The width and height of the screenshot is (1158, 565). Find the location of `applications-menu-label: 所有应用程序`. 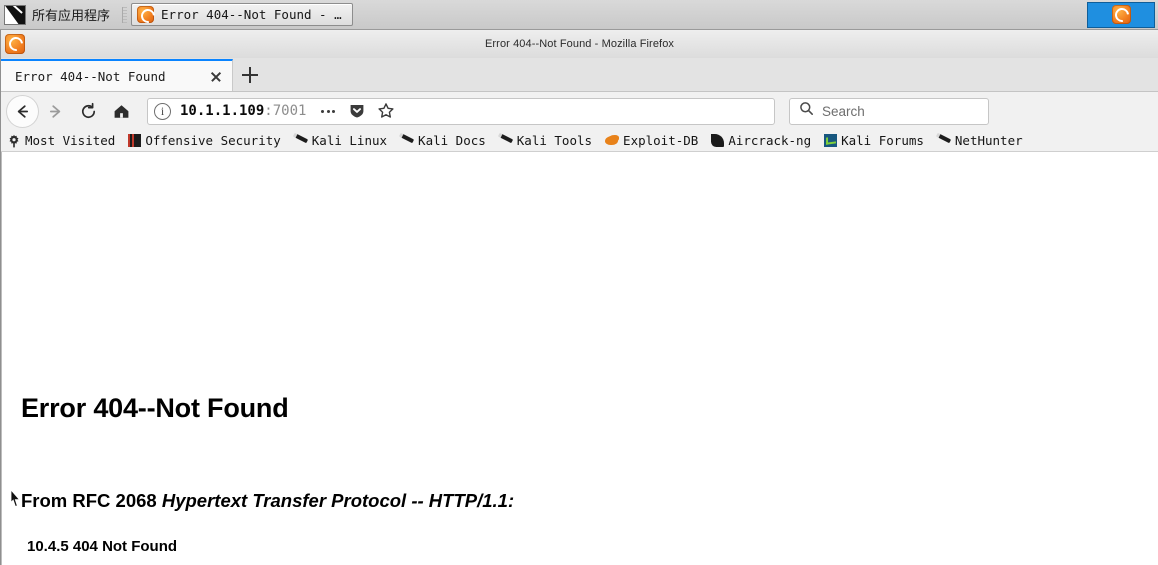

applications-menu-label: 所有应用程序 is located at coordinates (71, 15).